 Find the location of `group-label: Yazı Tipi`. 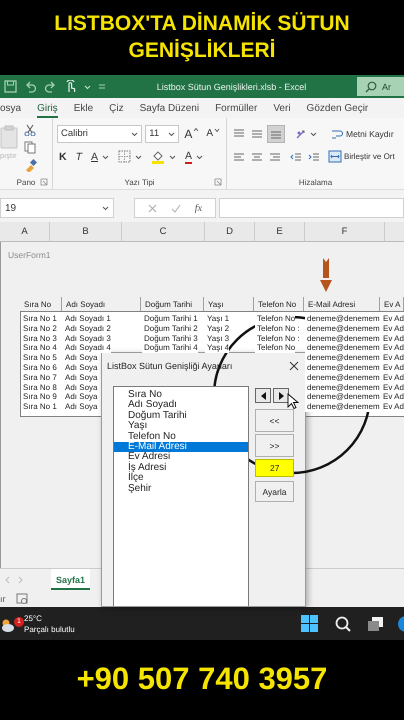

group-label: Yazı Tipi is located at coordinates (139, 182).